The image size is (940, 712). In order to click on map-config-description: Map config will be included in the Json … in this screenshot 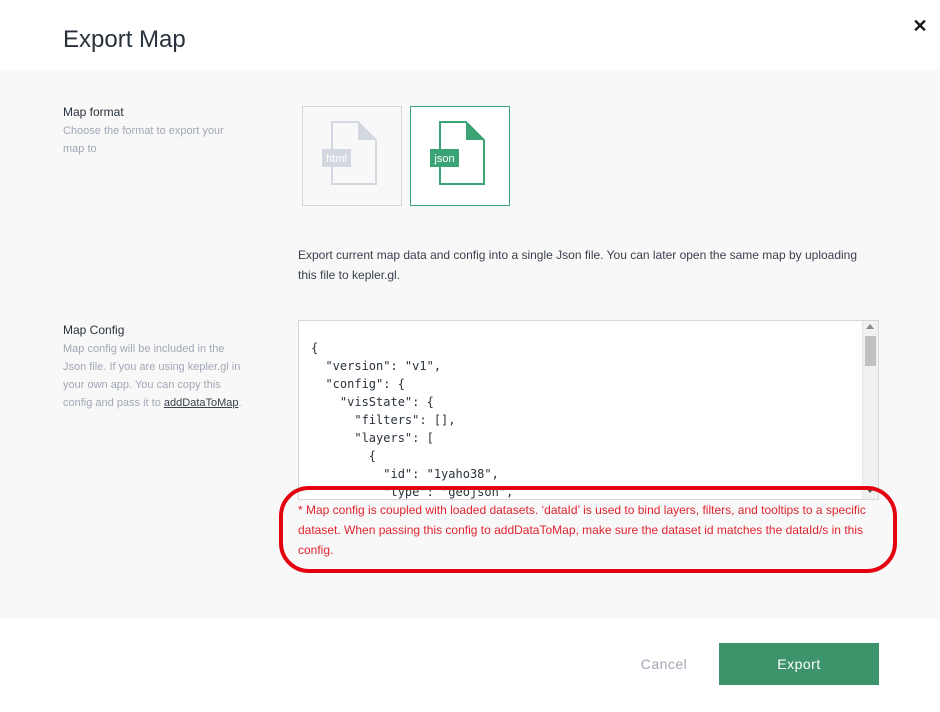, I will do `click(155, 376)`.